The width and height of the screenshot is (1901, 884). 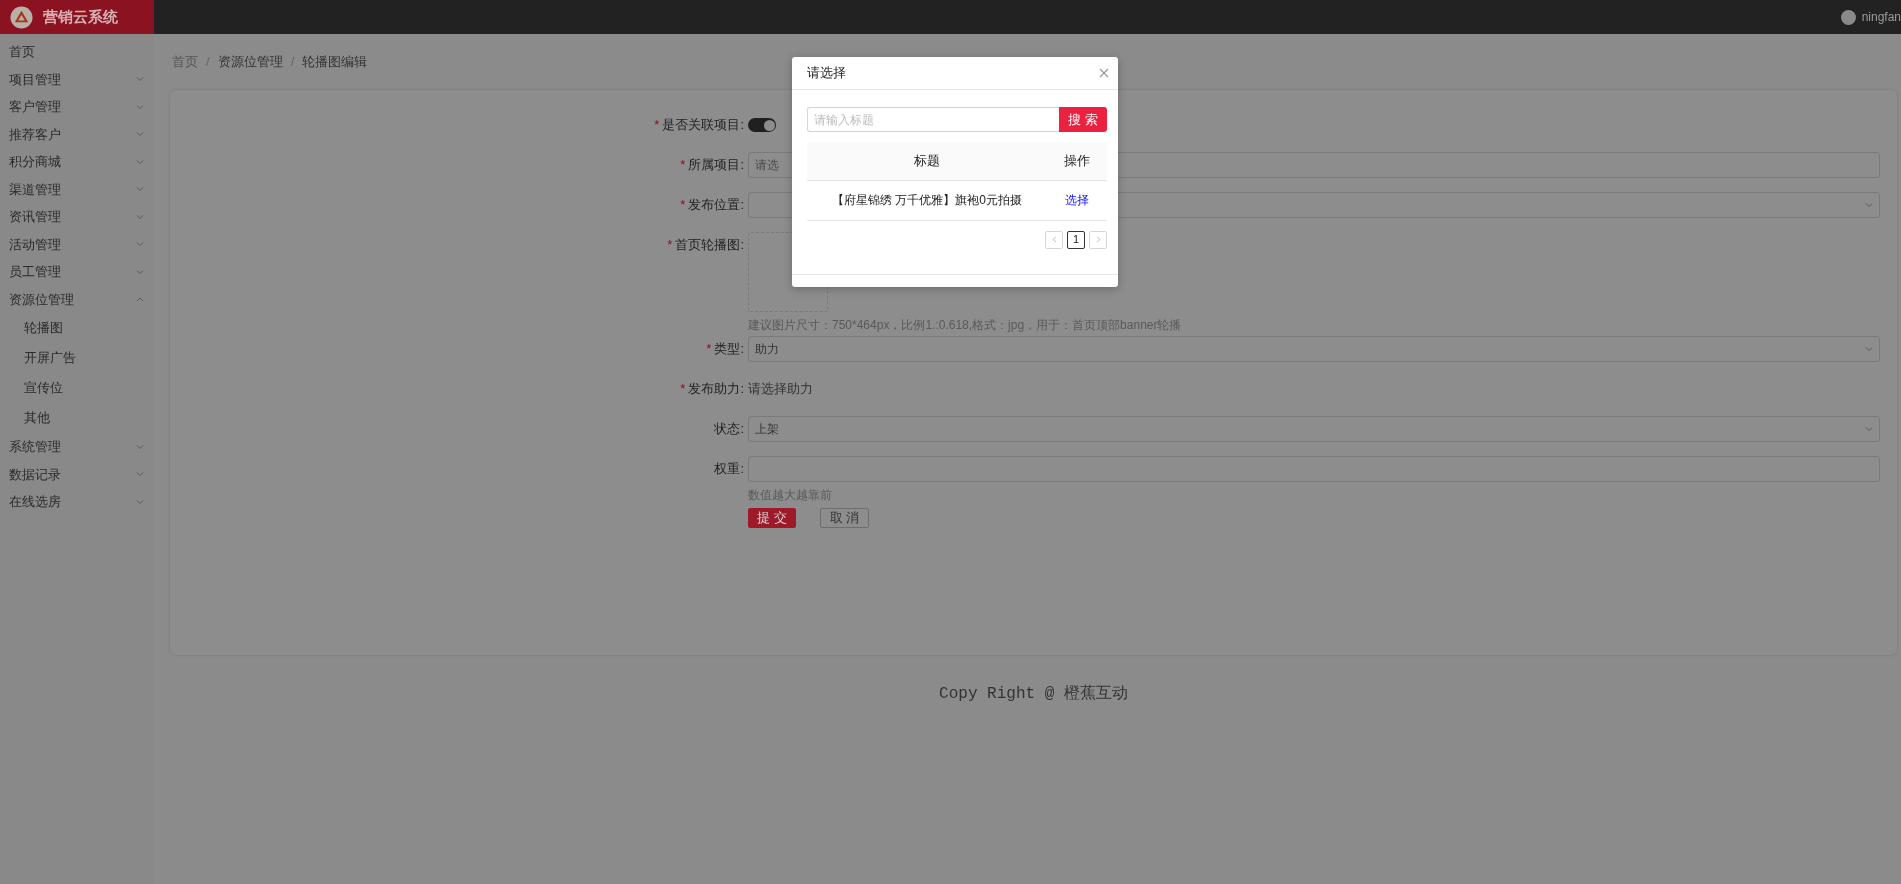 What do you see at coordinates (77, 447) in the screenshot?
I see `sidebar-item: 系统管理` at bounding box center [77, 447].